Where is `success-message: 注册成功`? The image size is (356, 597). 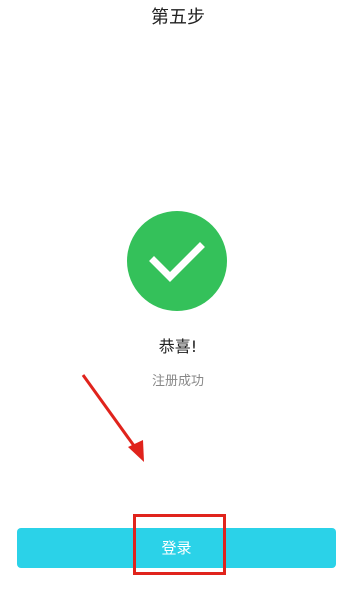 success-message: 注册成功 is located at coordinates (177, 381).